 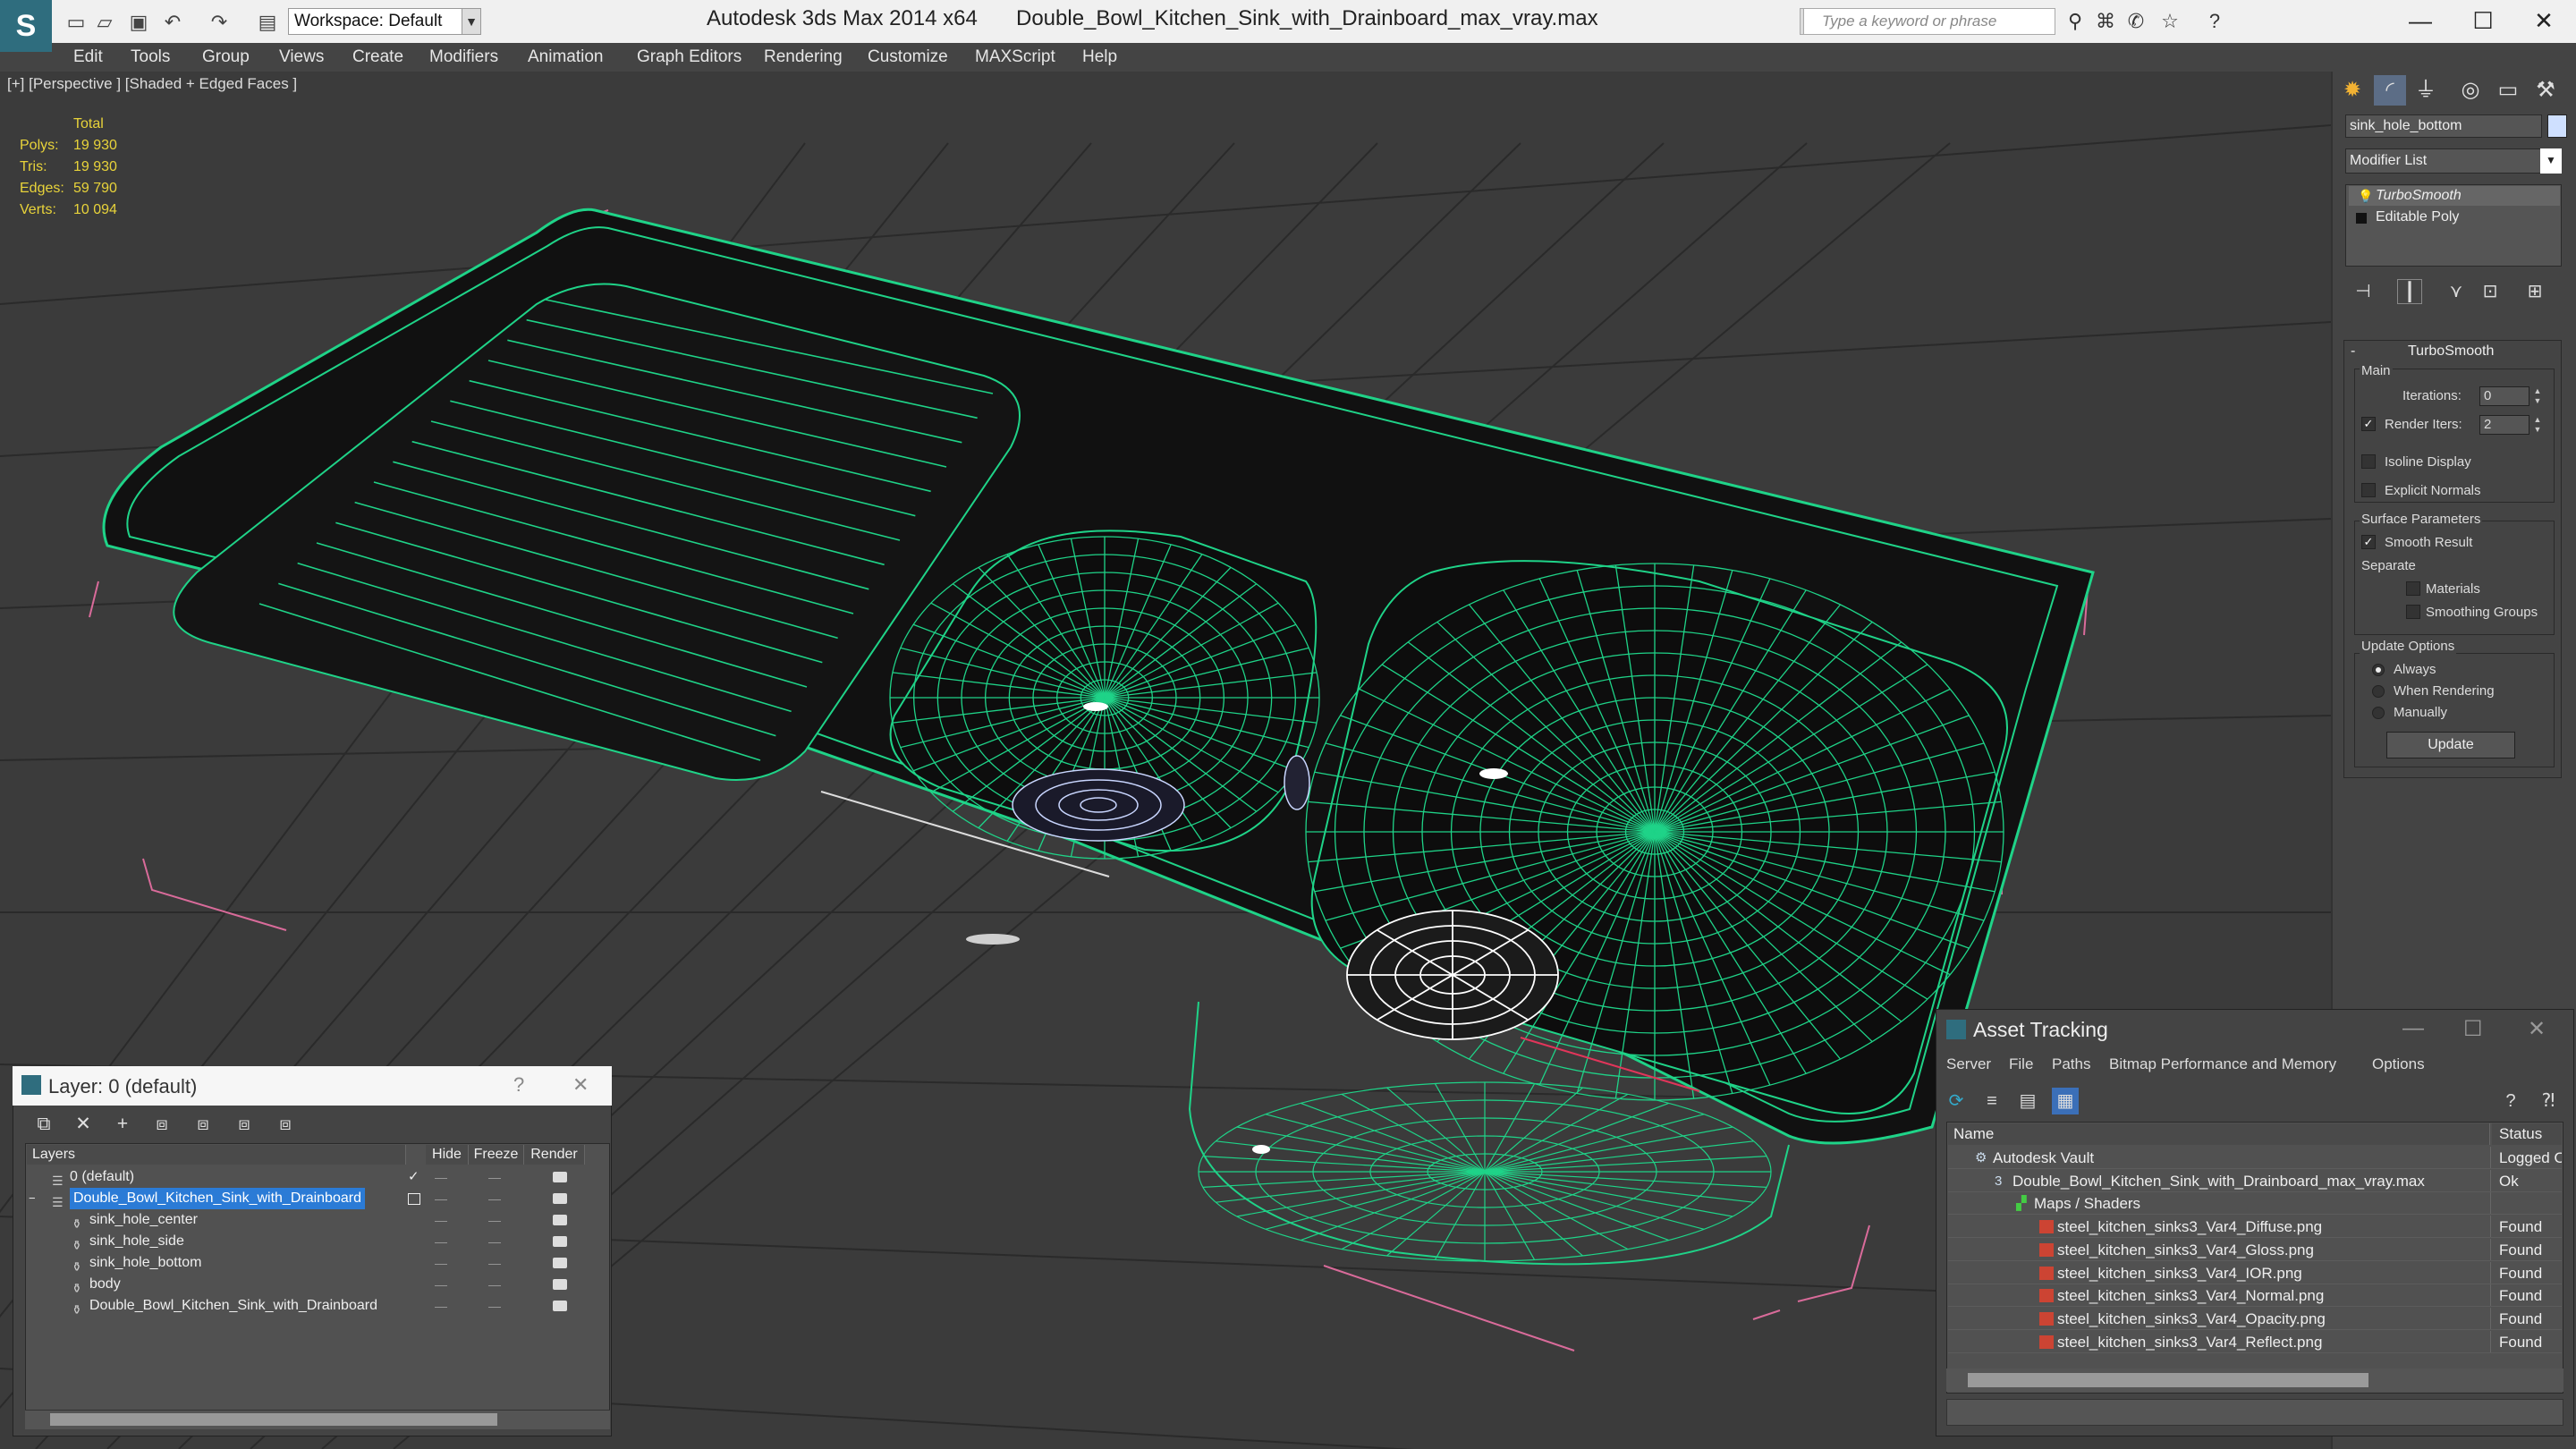 I want to click on app-logo-icon: S, so click(x=26, y=26).